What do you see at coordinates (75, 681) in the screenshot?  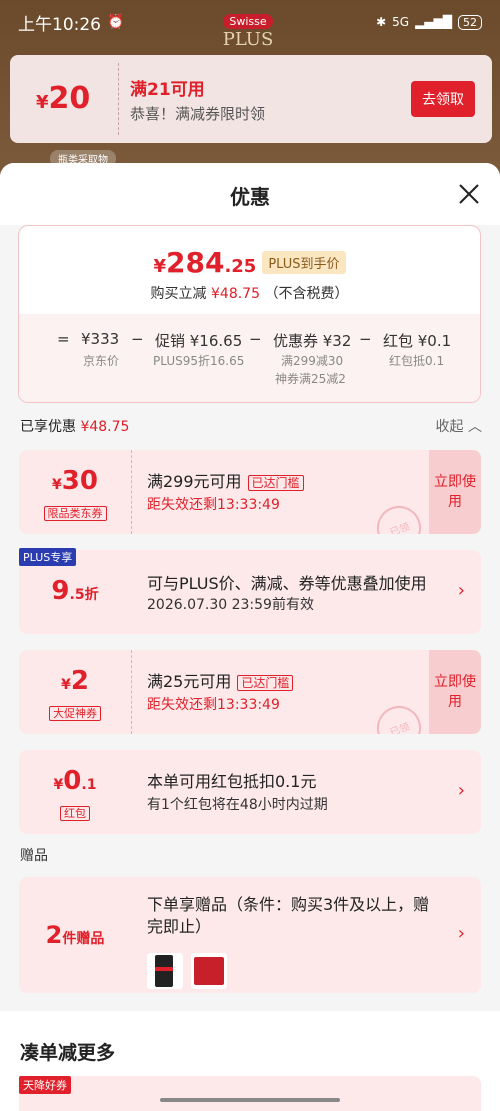 I see `coupon-amount: ¥2` at bounding box center [75, 681].